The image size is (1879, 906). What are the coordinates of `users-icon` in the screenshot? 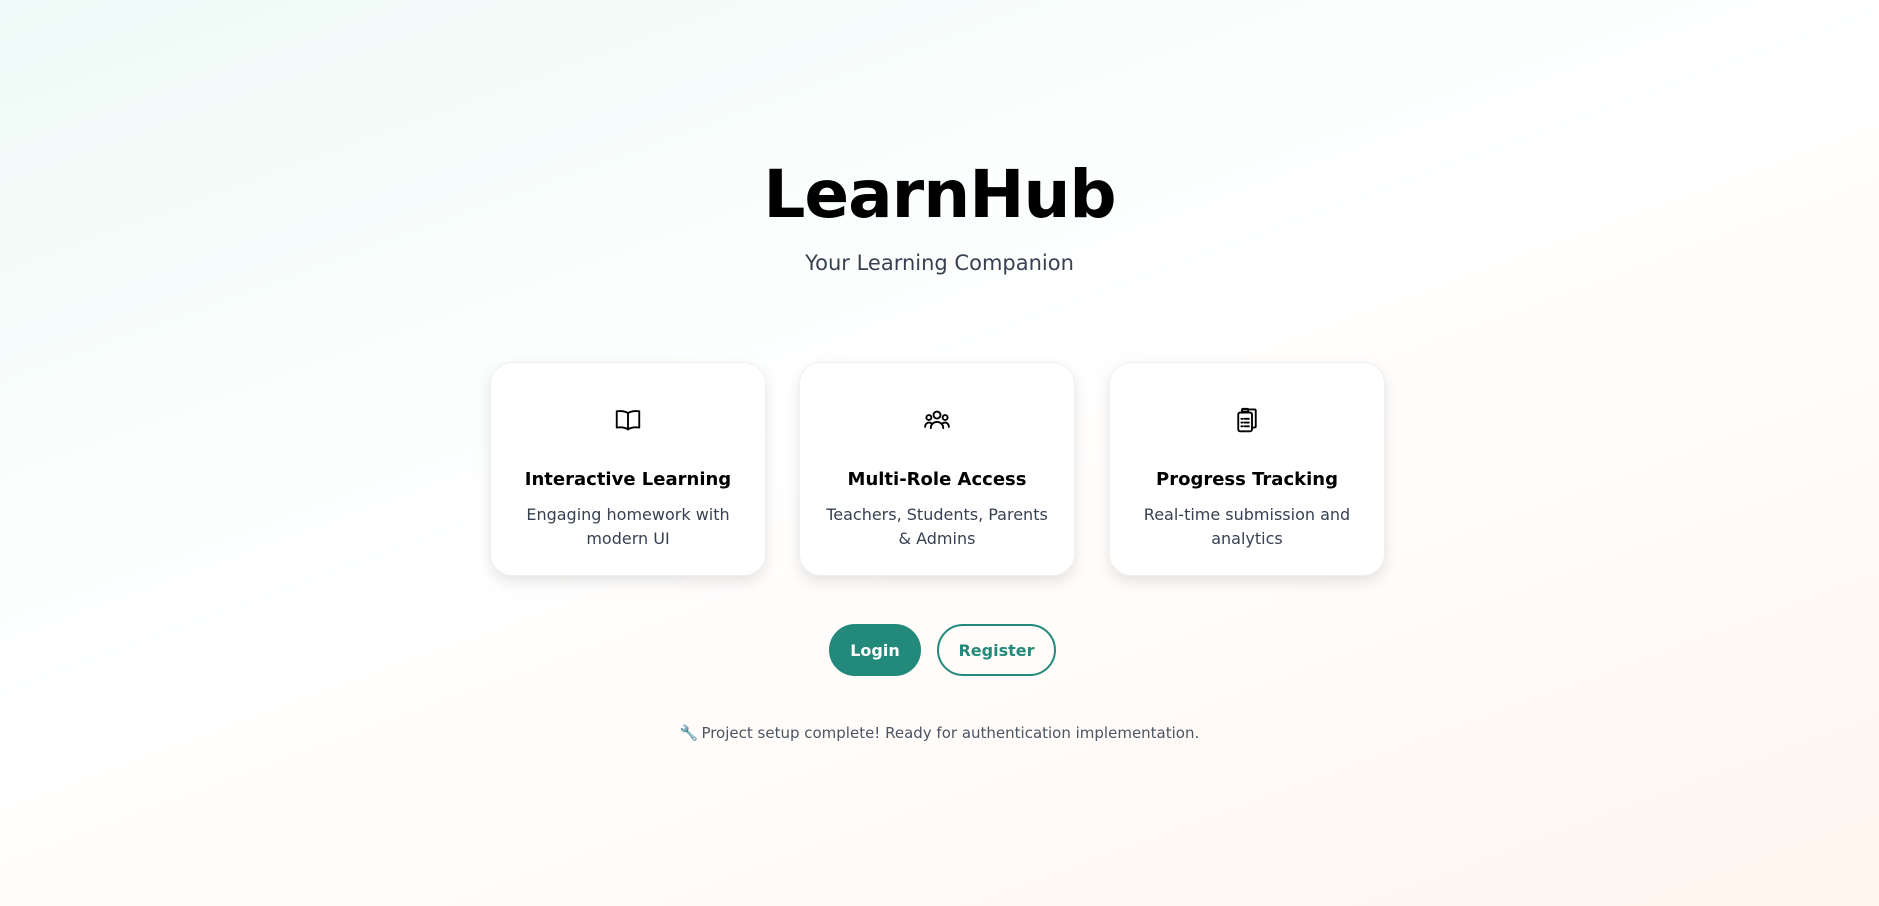 It's located at (937, 420).